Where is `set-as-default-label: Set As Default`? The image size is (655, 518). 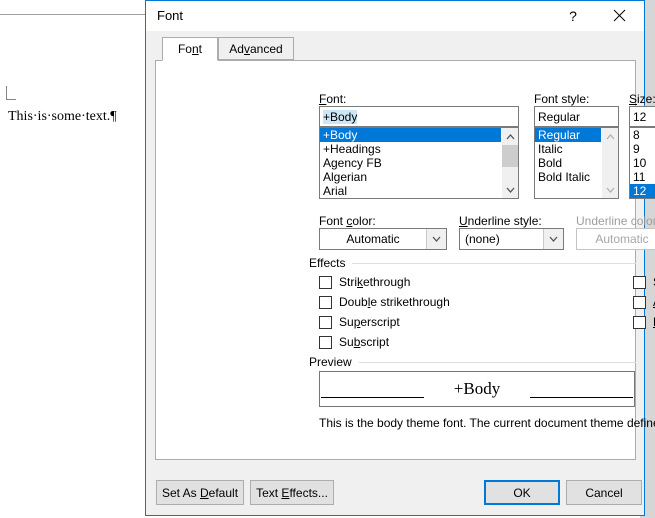
set-as-default-label: Set As Default is located at coordinates (200, 492).